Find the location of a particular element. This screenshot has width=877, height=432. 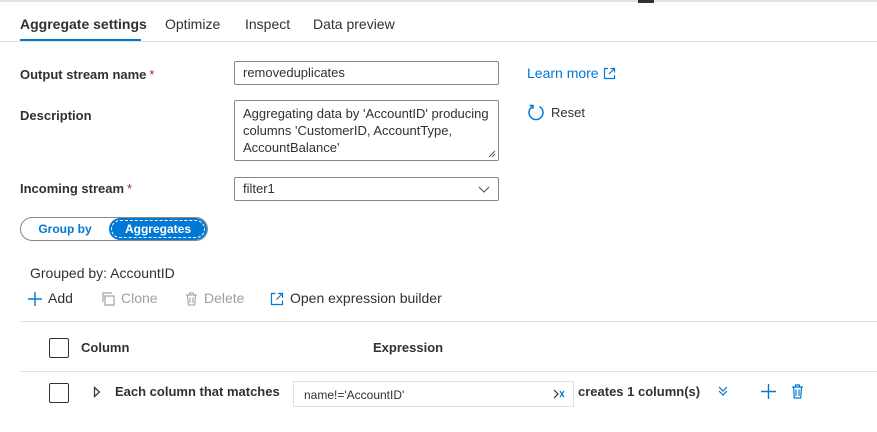

tab-optimize: Optimize is located at coordinates (192, 24).